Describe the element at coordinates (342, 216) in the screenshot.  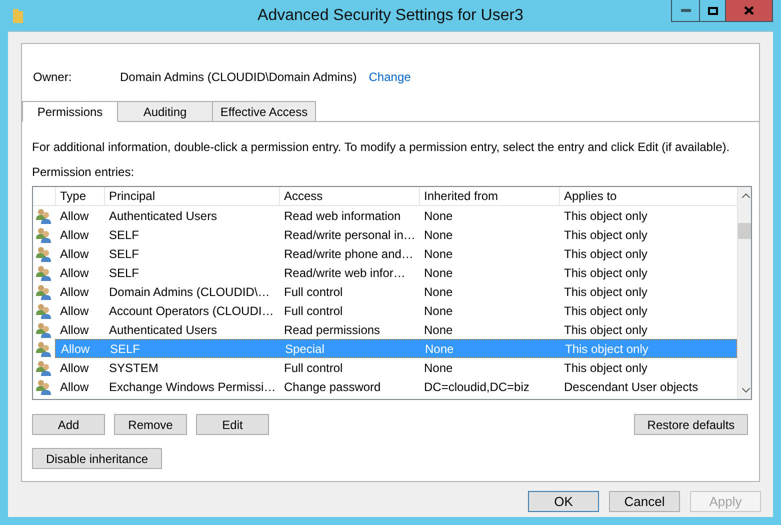
I see `table-cell-text: Read web information` at that location.